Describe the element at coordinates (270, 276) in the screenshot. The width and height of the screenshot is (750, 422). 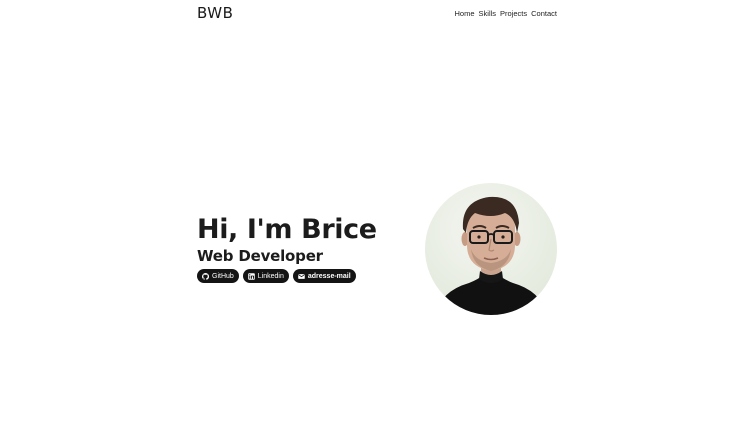
I see `linkedin-label: Linkedin` at that location.